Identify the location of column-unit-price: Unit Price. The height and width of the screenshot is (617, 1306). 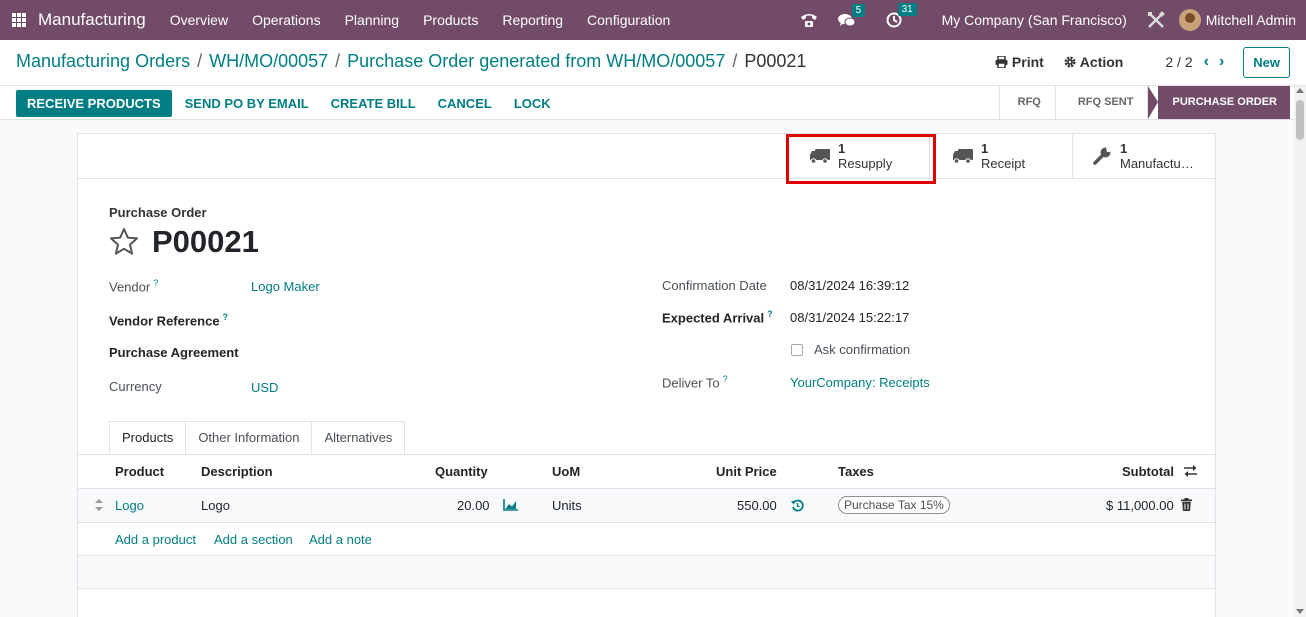
(746, 471).